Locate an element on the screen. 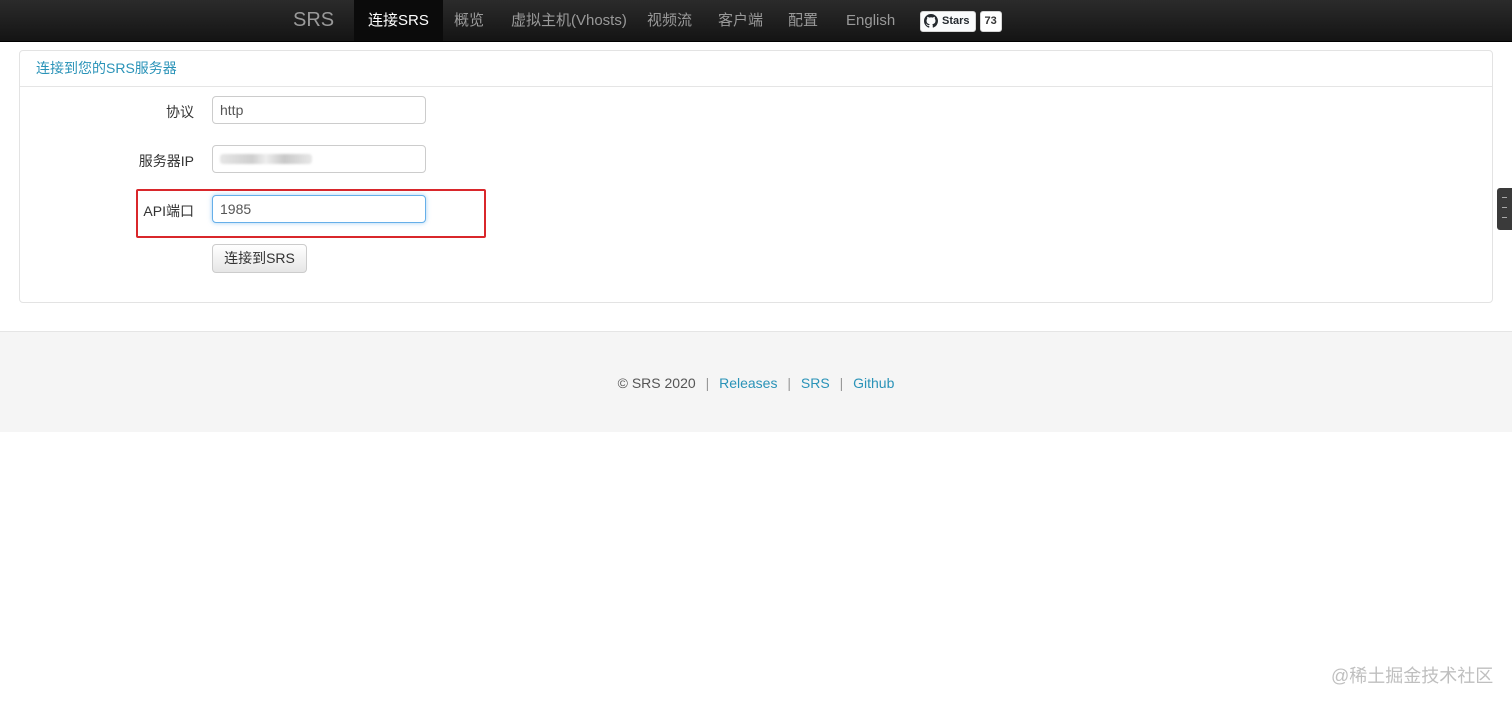  footer-link-github: Github is located at coordinates (873, 383).